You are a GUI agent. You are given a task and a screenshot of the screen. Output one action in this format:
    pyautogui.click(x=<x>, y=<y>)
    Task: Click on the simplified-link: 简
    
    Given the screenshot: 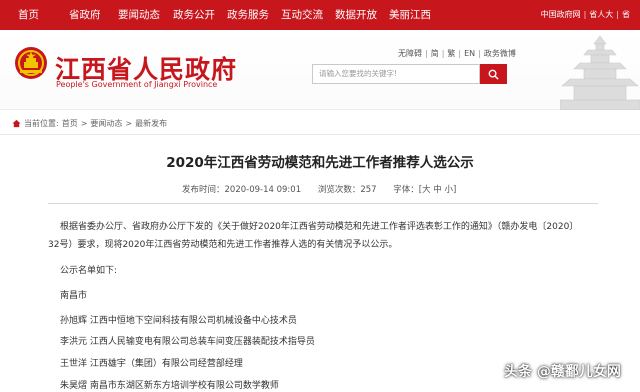 What is the action you would take?
    pyautogui.click(x=435, y=53)
    